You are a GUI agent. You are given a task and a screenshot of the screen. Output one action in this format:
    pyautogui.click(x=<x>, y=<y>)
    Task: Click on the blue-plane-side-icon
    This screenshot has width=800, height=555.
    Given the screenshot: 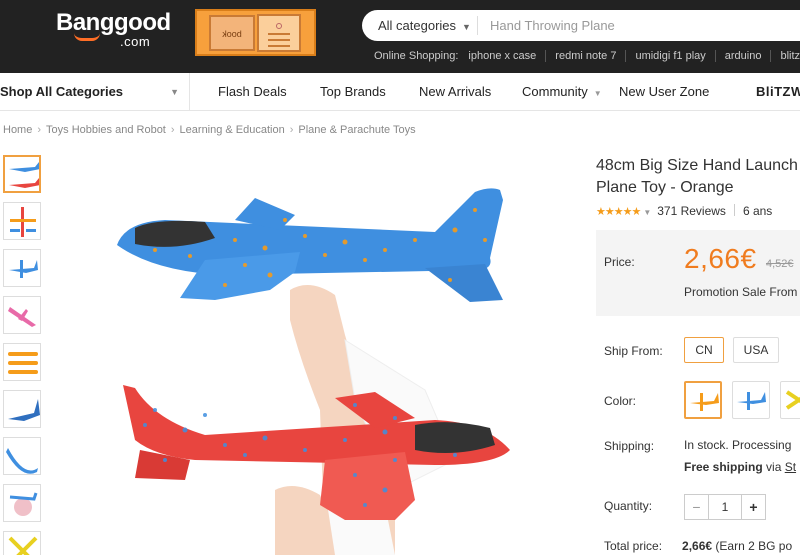 What is the action you would take?
    pyautogui.click(x=24, y=410)
    